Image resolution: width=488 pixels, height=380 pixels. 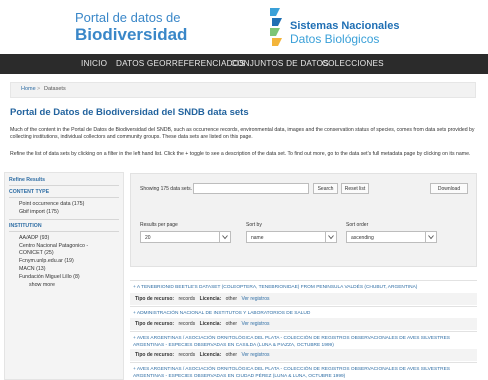 I want to click on sort-by-label: Sort by, so click(x=254, y=225).